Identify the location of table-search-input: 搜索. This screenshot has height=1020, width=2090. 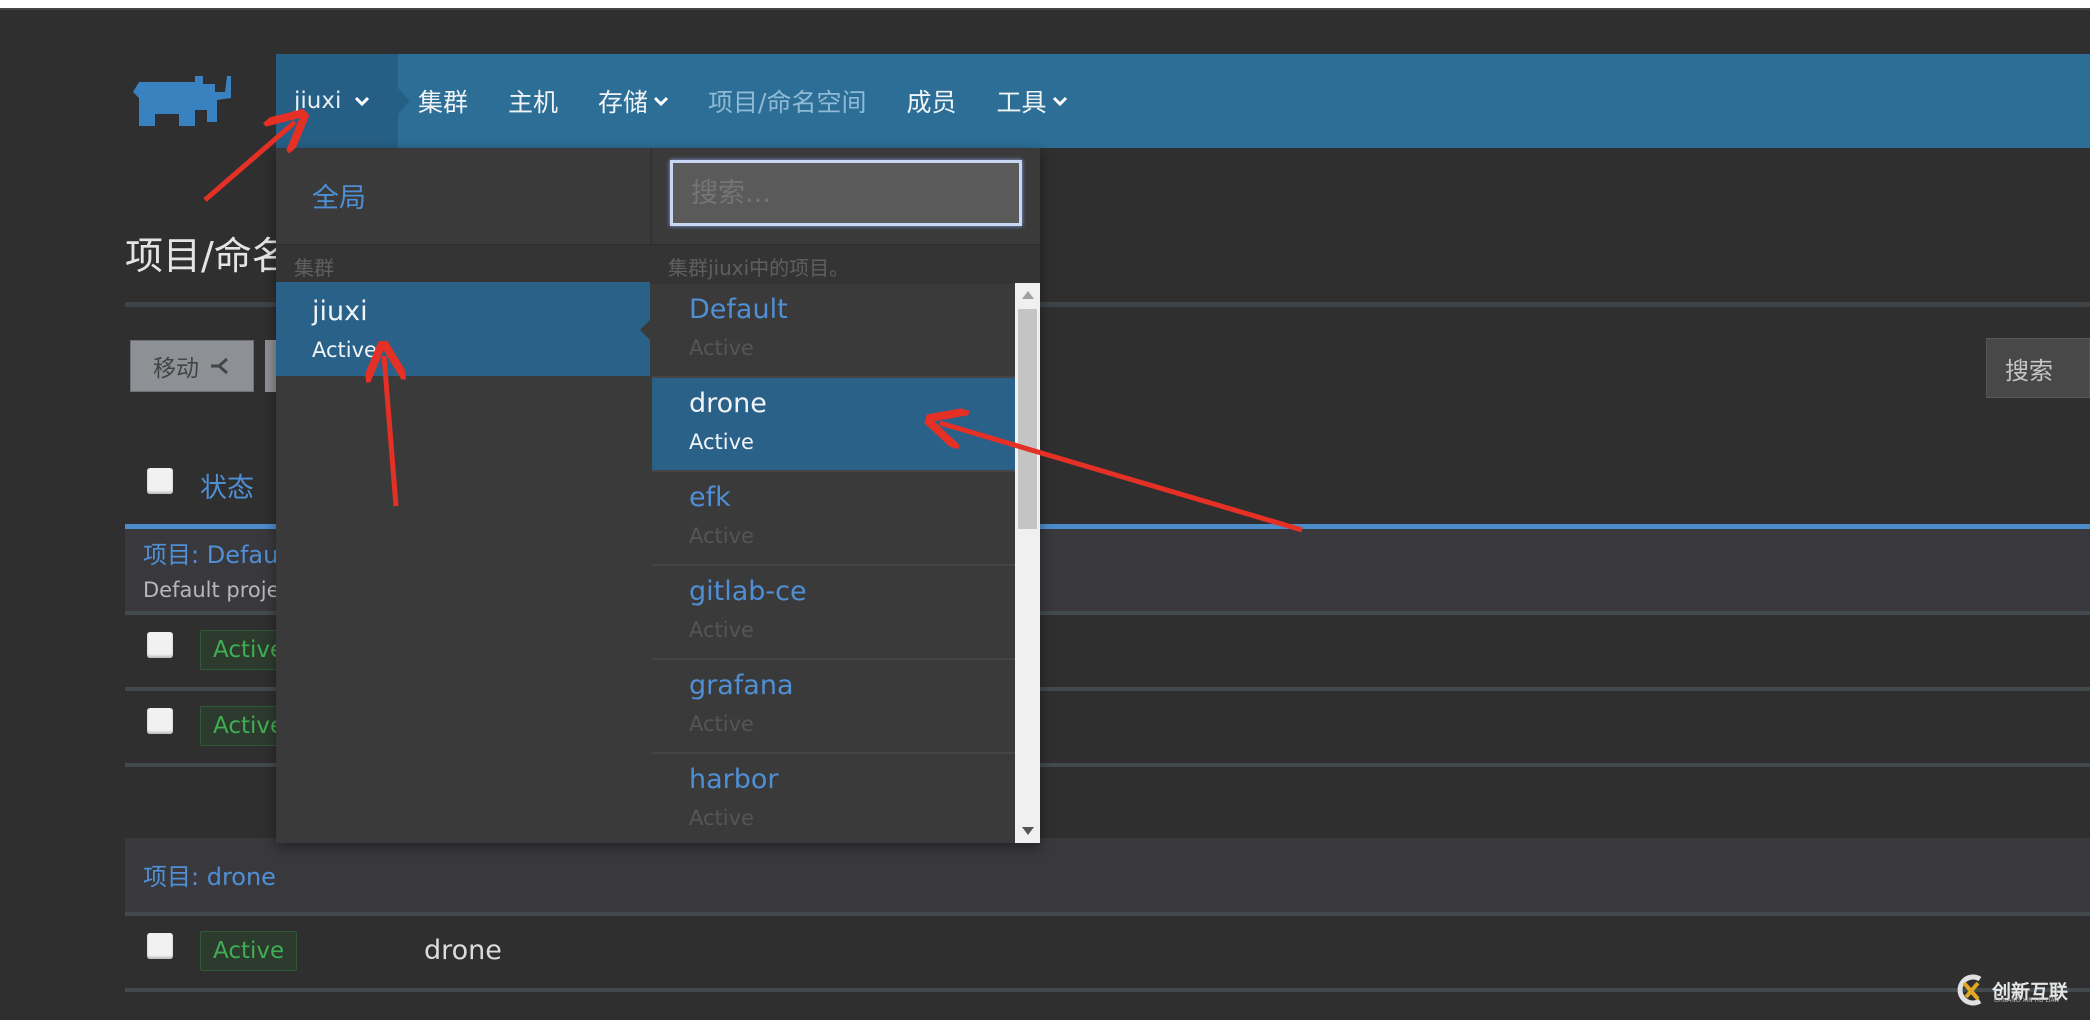
(2038, 368).